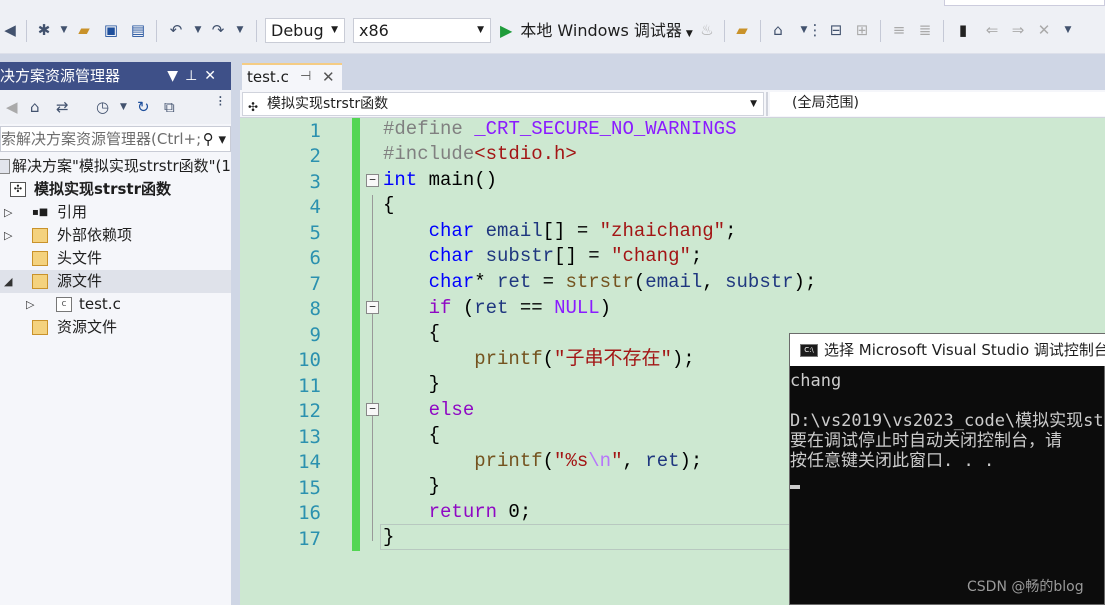 The width and height of the screenshot is (1105, 605). What do you see at coordinates (429, 154) in the screenshot?
I see `preprocessor-directive: #include` at bounding box center [429, 154].